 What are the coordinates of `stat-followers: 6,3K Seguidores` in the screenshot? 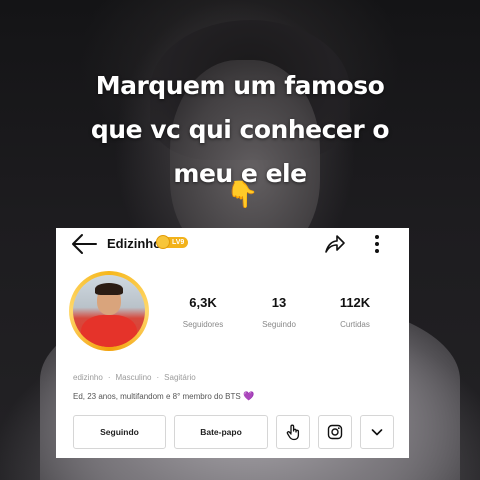 It's located at (203, 312).